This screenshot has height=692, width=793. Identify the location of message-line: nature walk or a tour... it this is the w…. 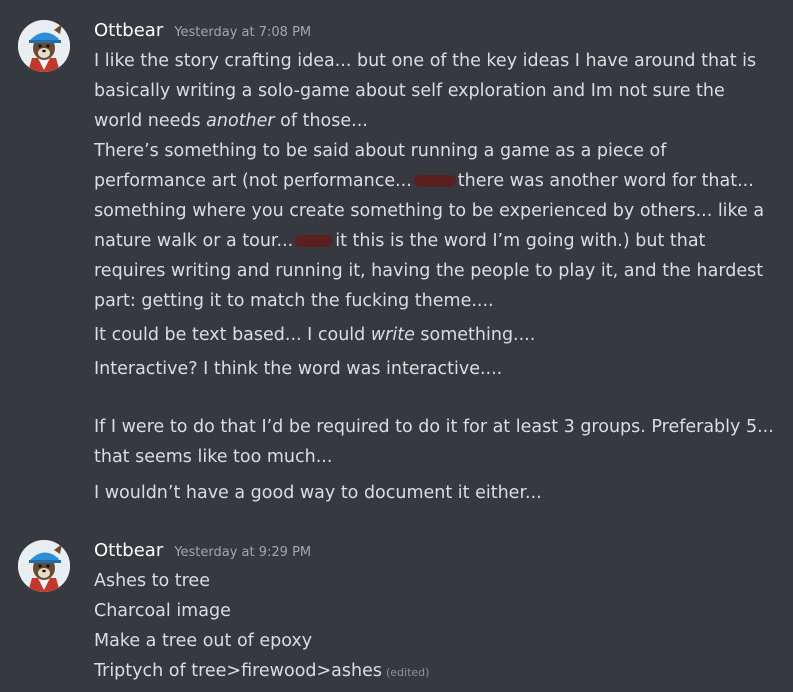
(399, 241).